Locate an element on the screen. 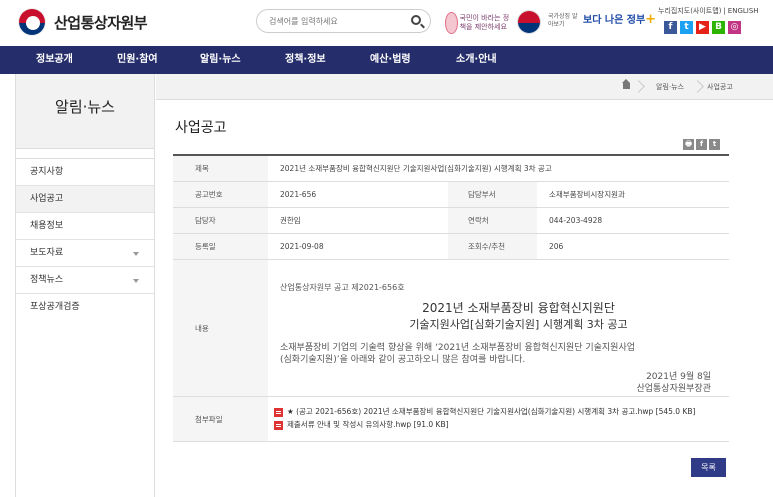  content-notice-no: 산업통상자원부 공고 제2021-656호 is located at coordinates (342, 287).